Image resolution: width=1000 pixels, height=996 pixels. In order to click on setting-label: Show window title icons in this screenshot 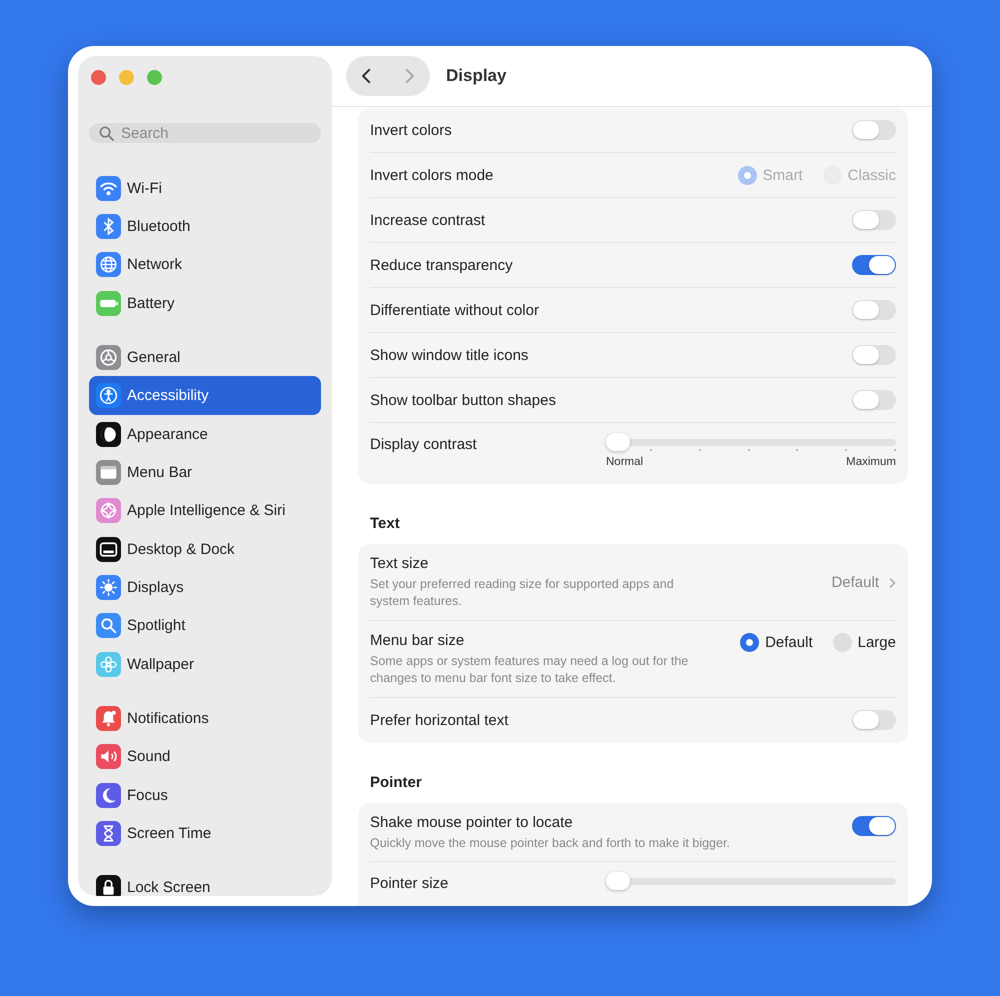, I will do `click(449, 355)`.